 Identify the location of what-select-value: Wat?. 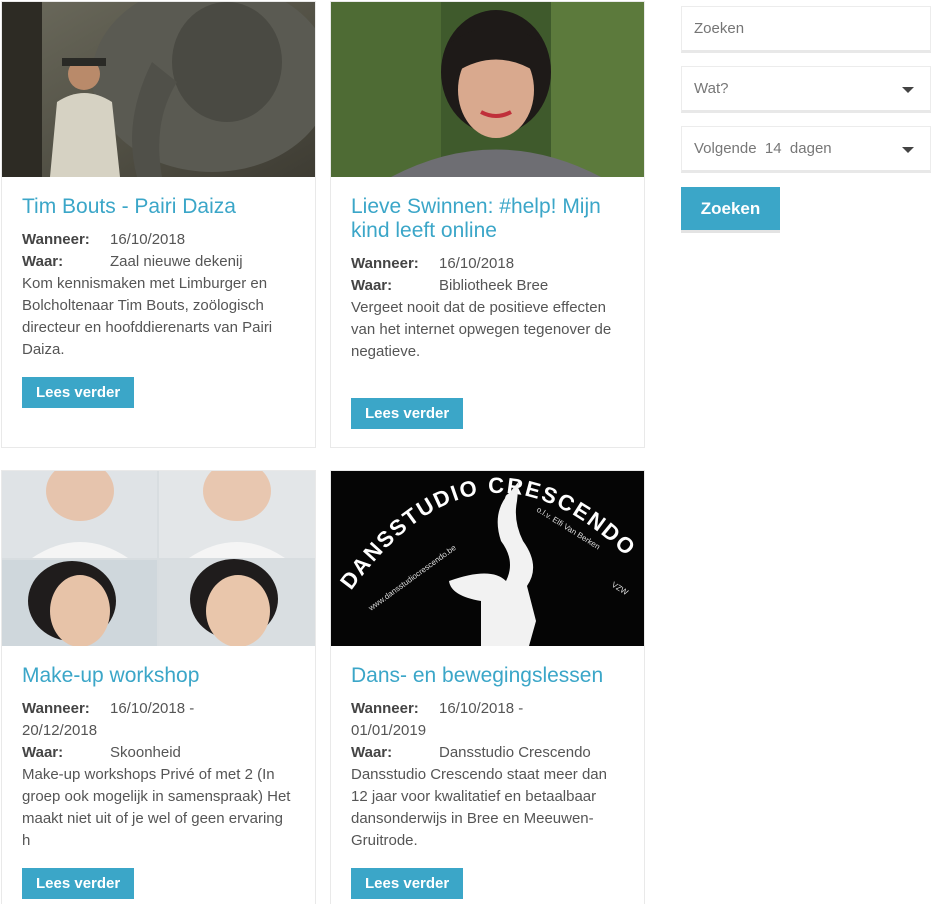
(711, 88).